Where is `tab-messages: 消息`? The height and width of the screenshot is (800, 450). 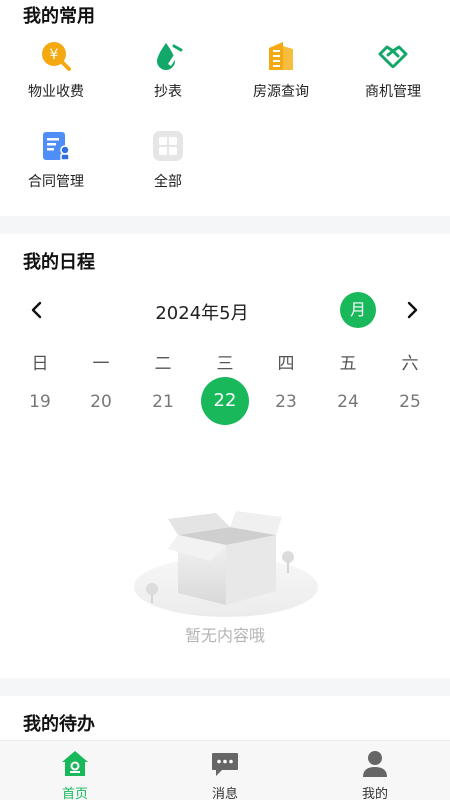 tab-messages: 消息 is located at coordinates (225, 774).